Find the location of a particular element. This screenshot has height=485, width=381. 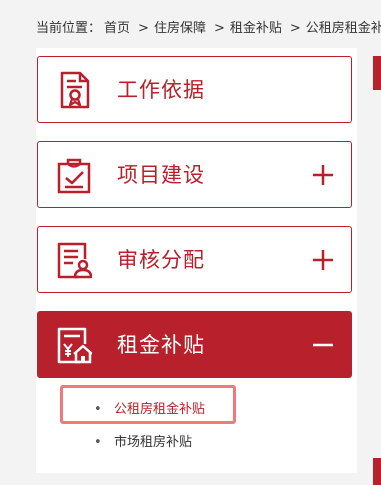

minus-icon is located at coordinates (323, 345).